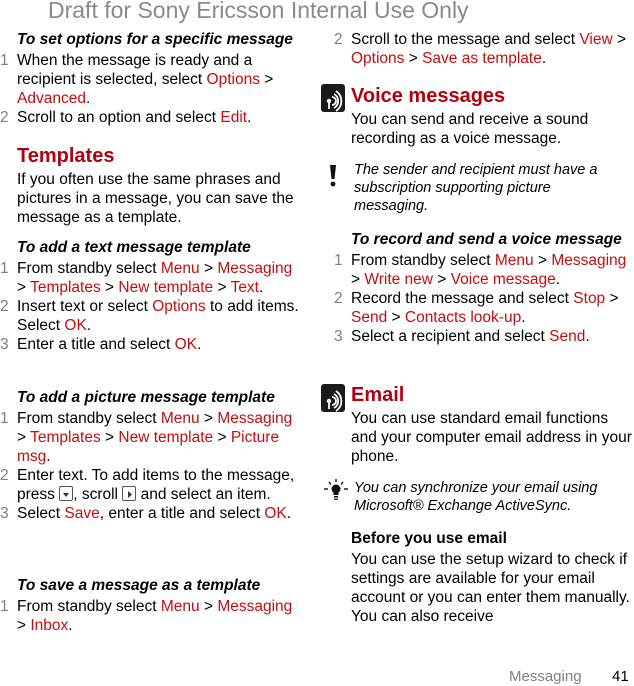 This screenshot has height=686, width=634. I want to click on step-text: Enter a title and select, so click(96, 344).